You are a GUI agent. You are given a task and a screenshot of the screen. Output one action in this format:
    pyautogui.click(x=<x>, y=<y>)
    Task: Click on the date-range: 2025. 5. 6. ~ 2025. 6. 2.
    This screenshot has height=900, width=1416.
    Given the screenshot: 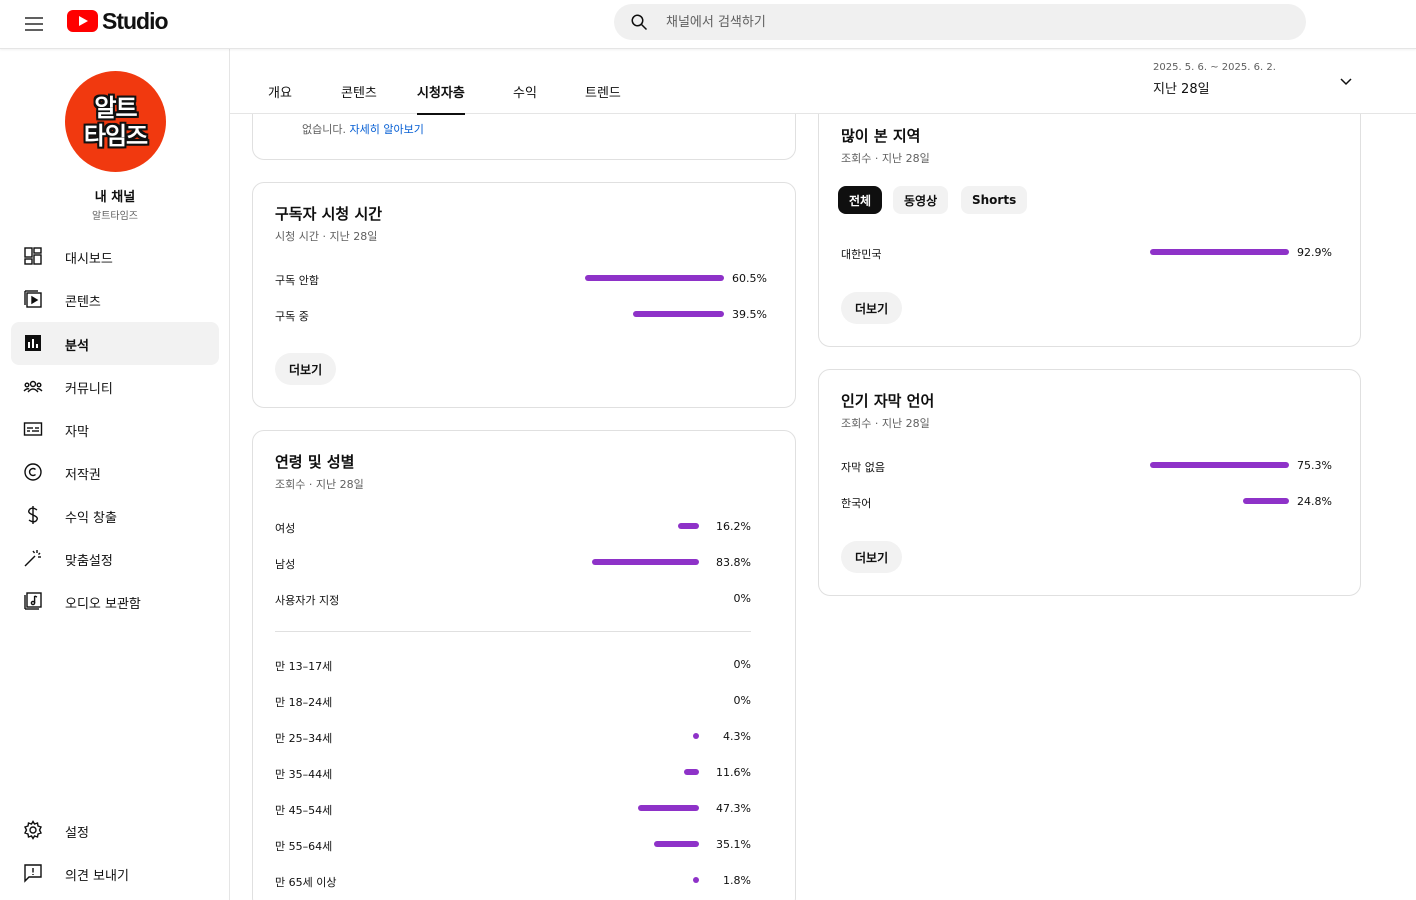 What is the action you would take?
    pyautogui.click(x=1214, y=67)
    